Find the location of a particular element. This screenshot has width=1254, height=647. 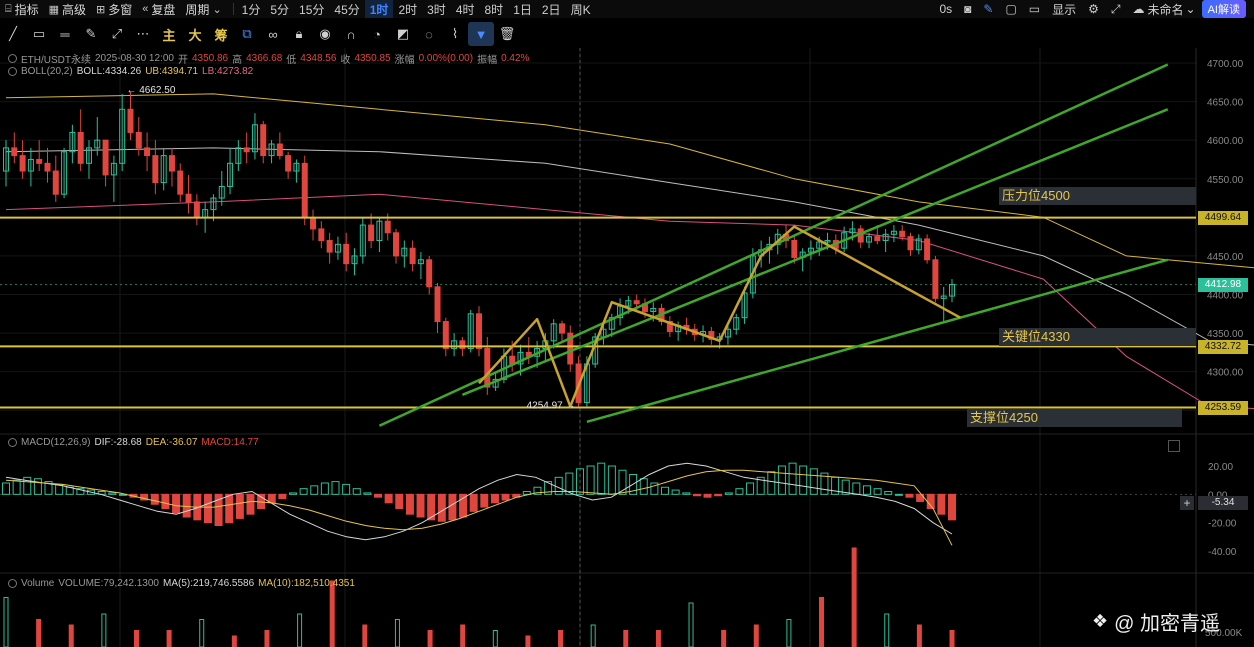

trash-icon: 🗑︎ is located at coordinates (507, 34).